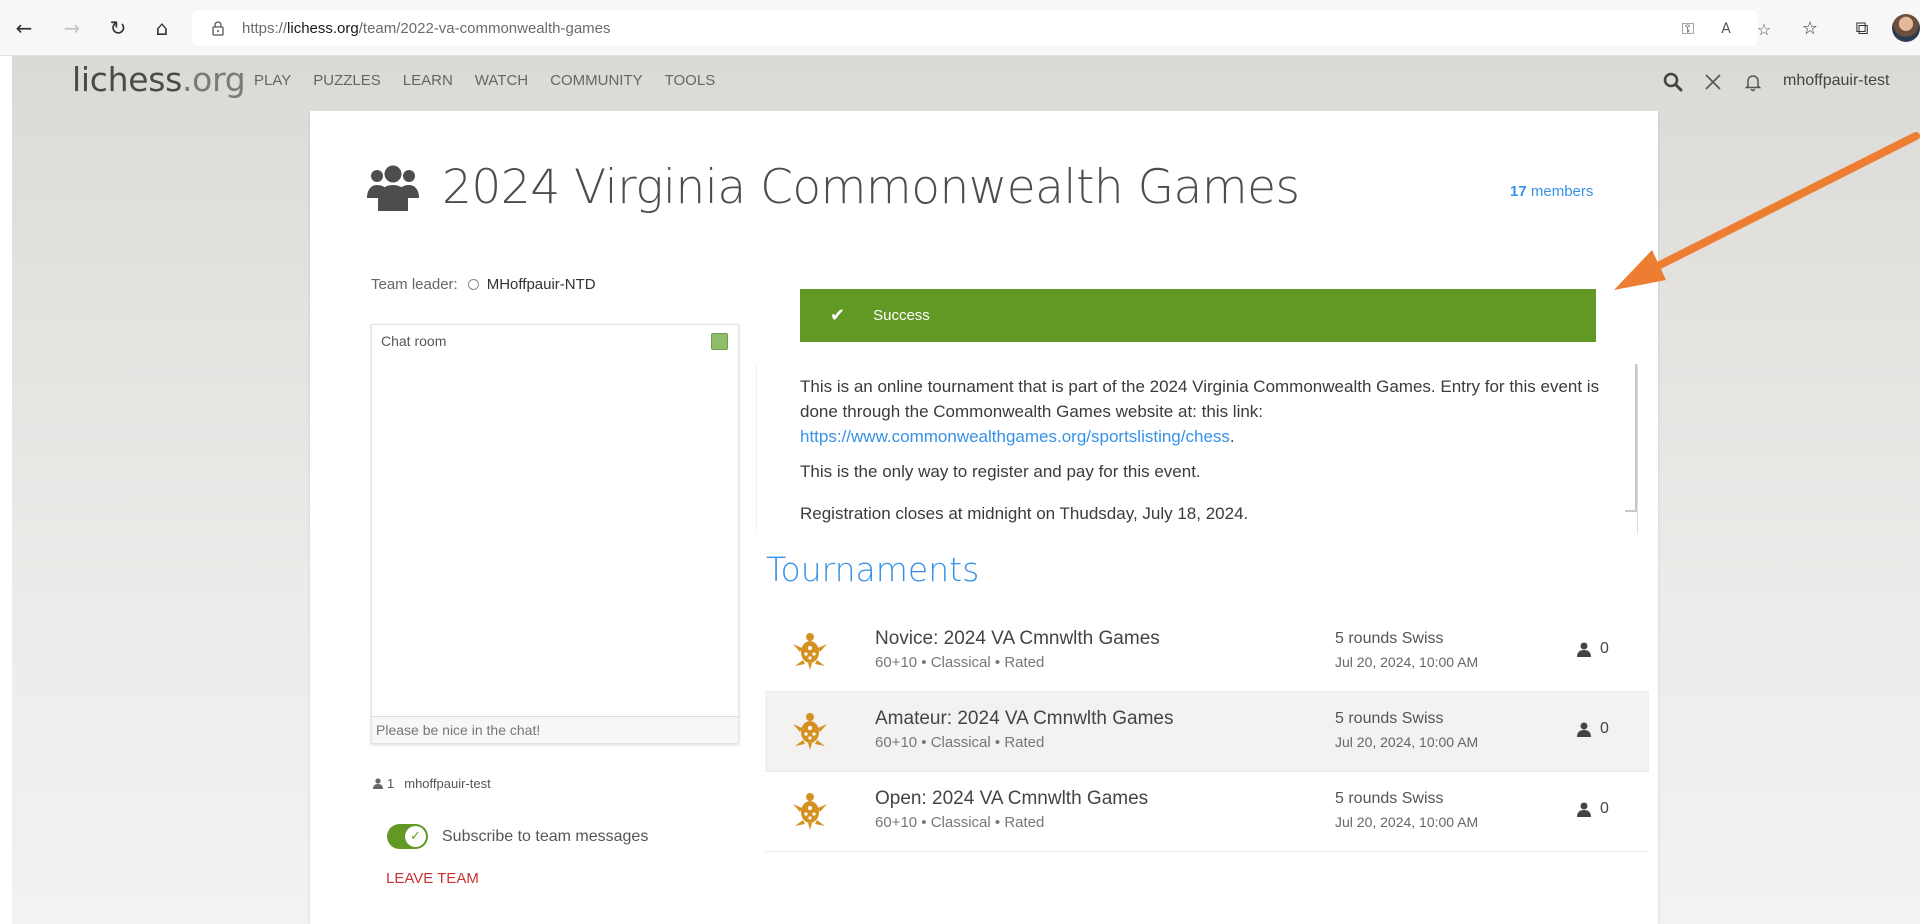 Image resolution: width=1920 pixels, height=924 pixels. What do you see at coordinates (162, 28) in the screenshot?
I see `home-icon: ⌂` at bounding box center [162, 28].